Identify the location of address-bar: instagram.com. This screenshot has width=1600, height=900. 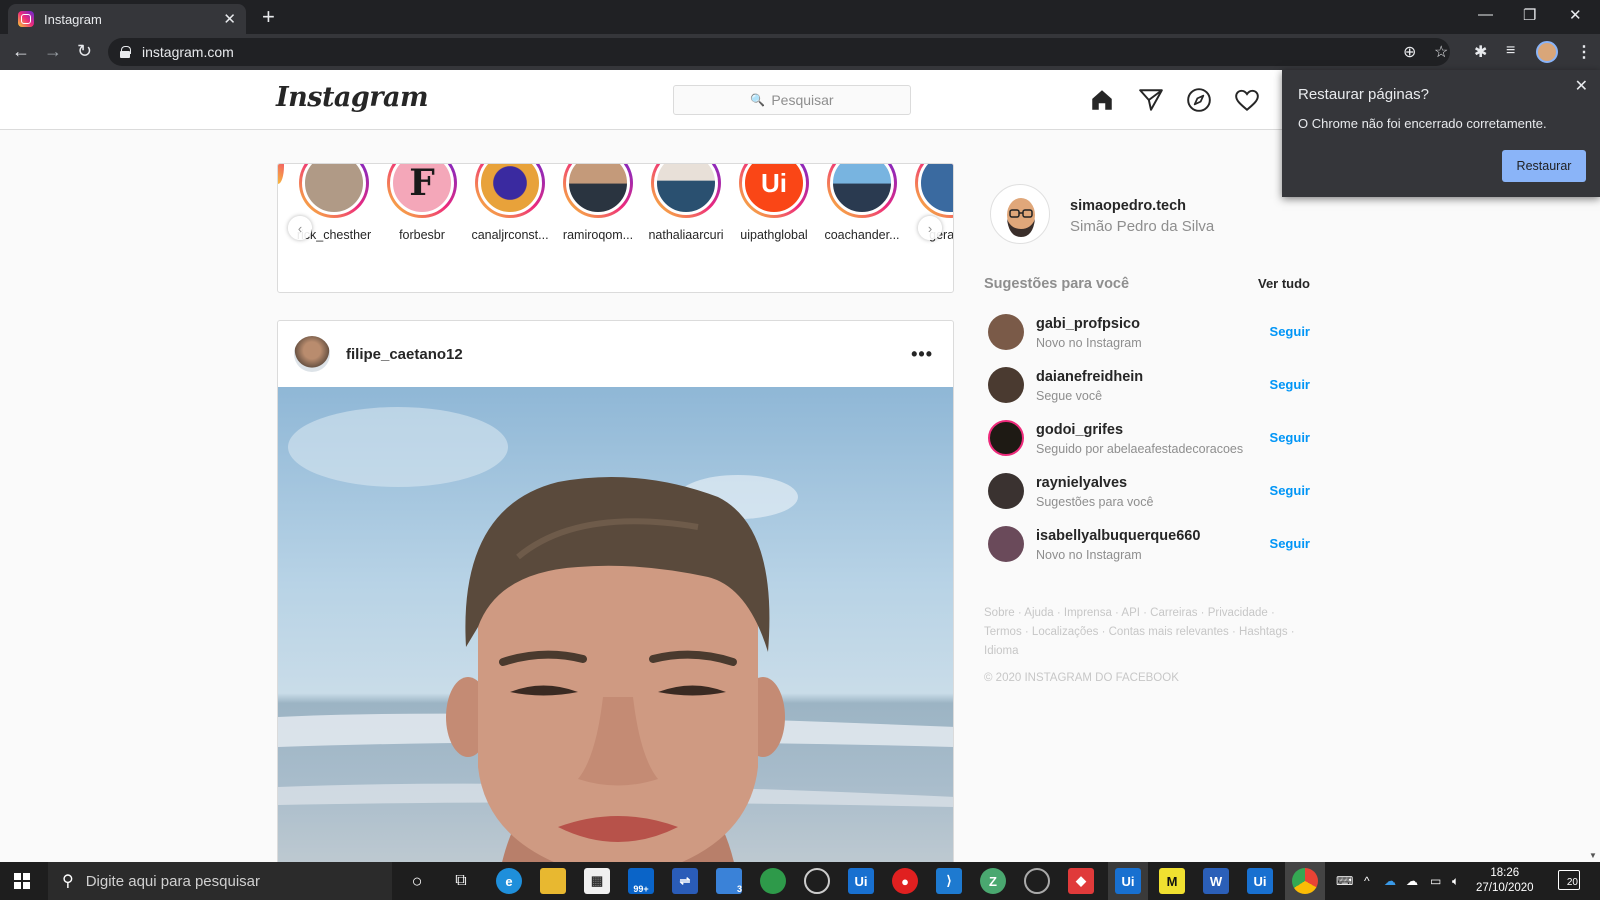
(779, 52).